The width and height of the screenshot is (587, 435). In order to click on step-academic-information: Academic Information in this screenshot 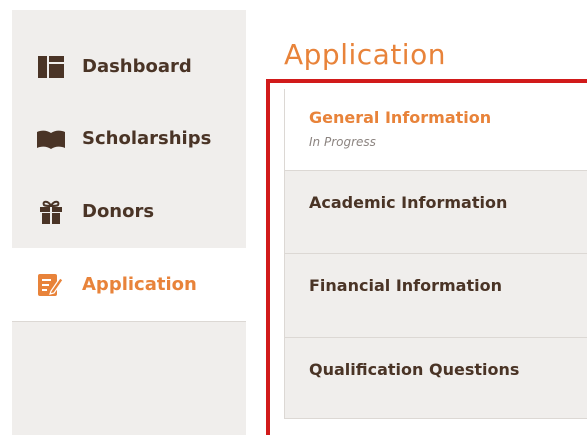, I will do `click(436, 212)`.